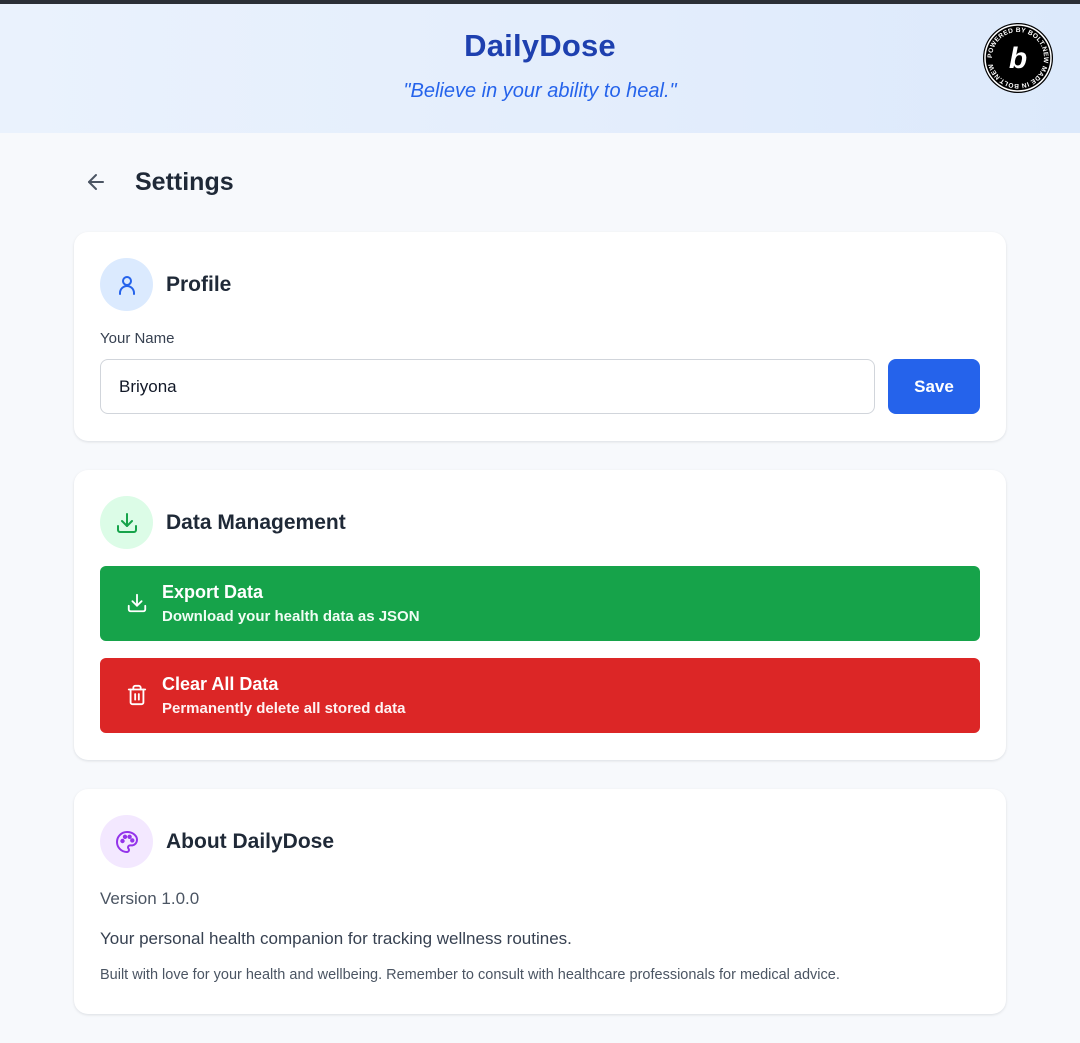 The height and width of the screenshot is (1043, 1080). I want to click on data-management-header: Data Management, so click(223, 522).